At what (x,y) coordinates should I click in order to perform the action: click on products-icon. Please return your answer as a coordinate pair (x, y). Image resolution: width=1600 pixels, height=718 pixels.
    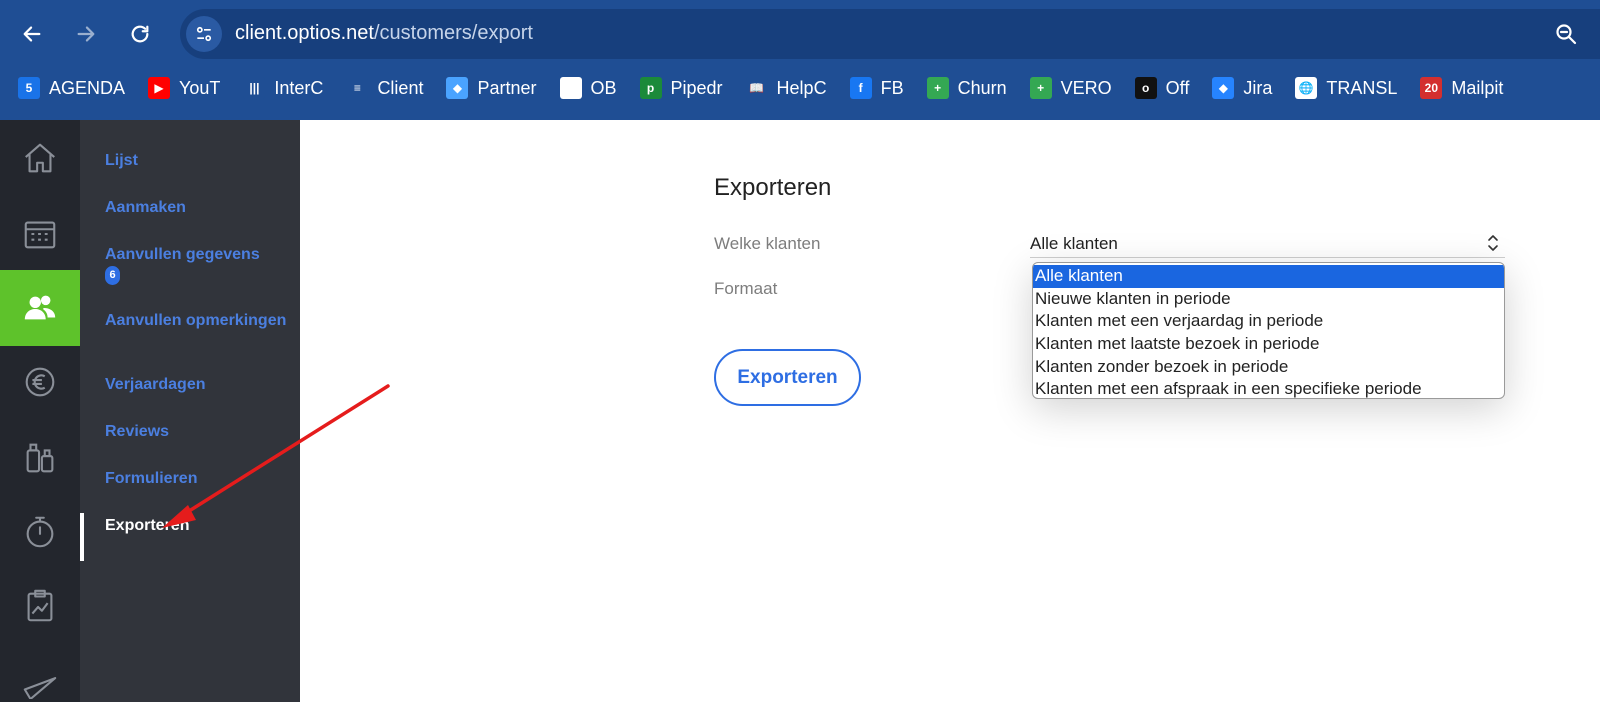
    Looking at the image, I should click on (40, 458).